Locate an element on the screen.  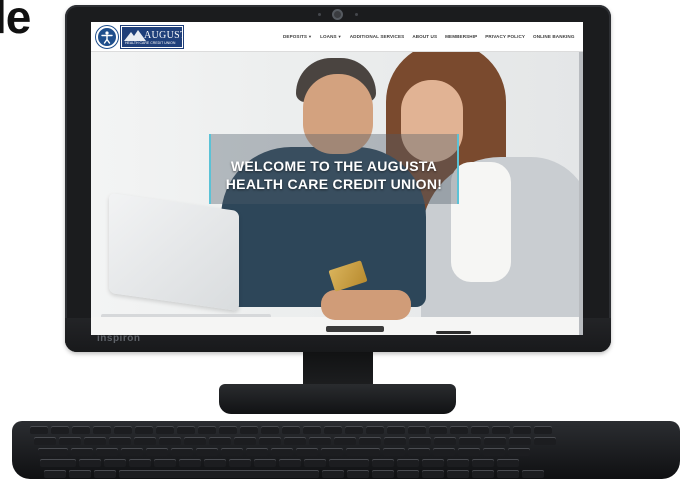
webcam-icon is located at coordinates (337, 14).